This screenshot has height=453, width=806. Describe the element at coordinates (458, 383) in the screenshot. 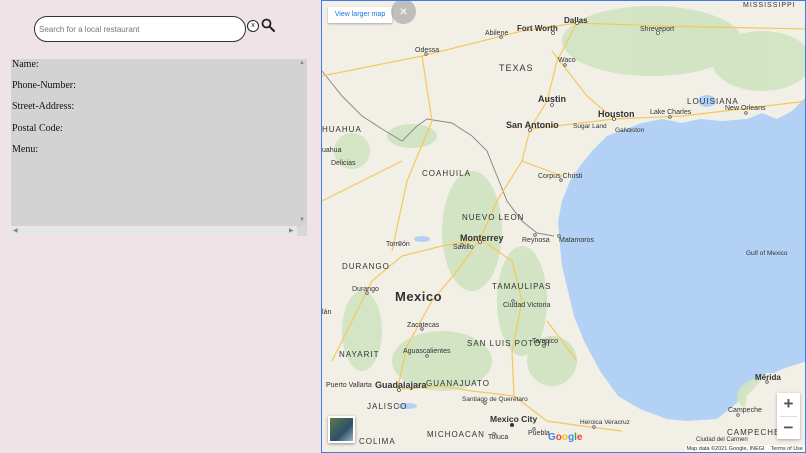

I see `label-guanajuato: GUANAJUATO` at that location.